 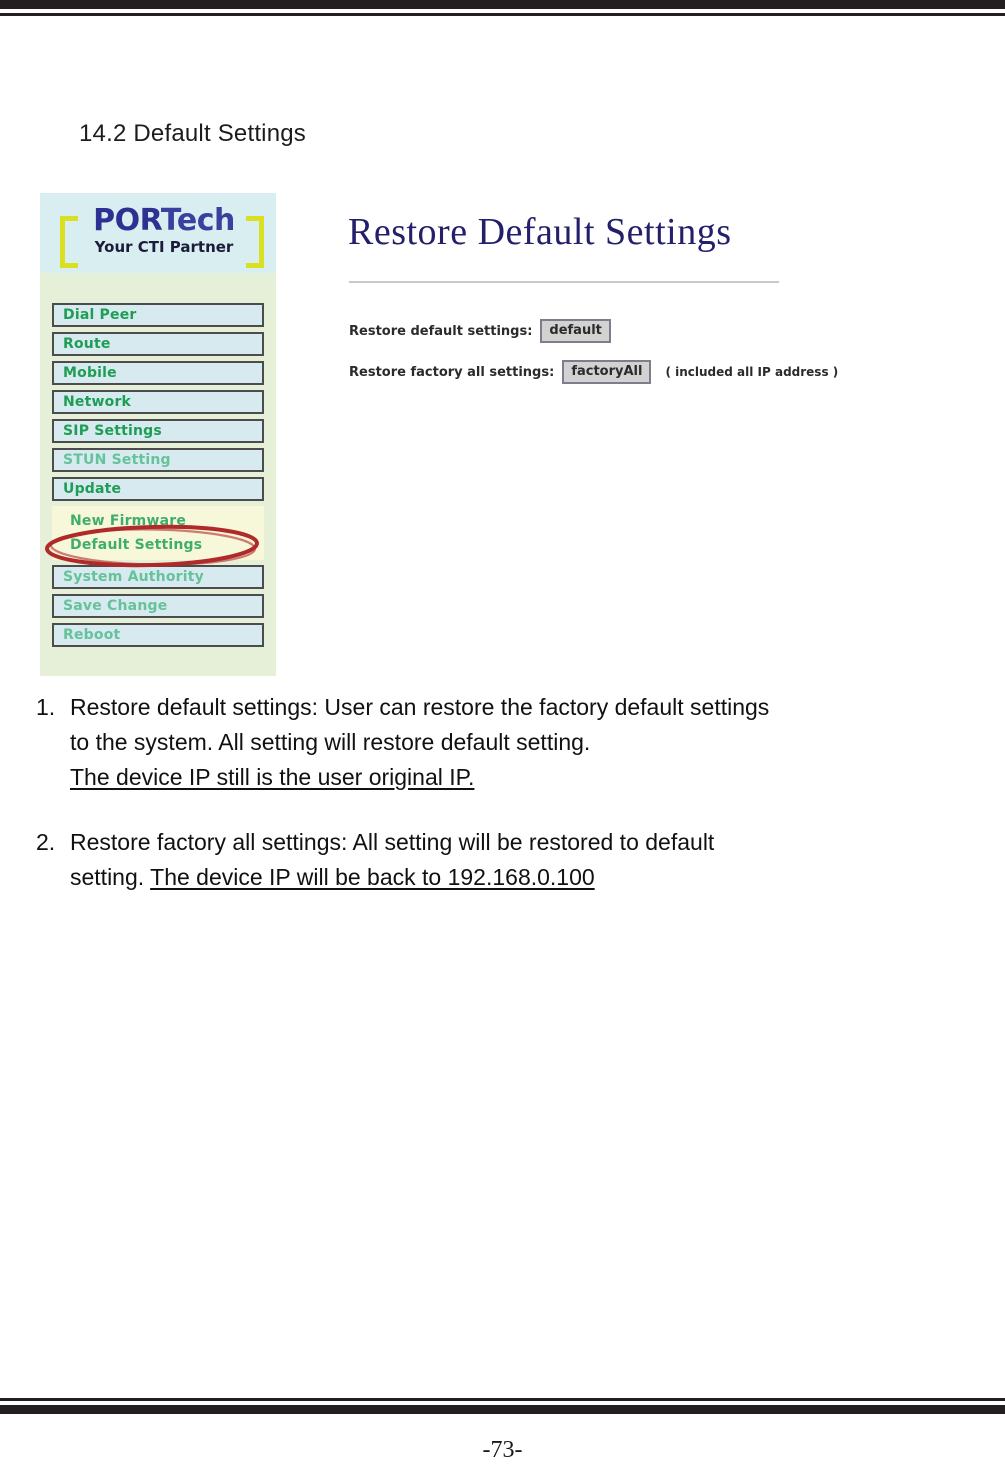 I want to click on sidebar-item-save-change: Save Change, so click(x=158, y=606).